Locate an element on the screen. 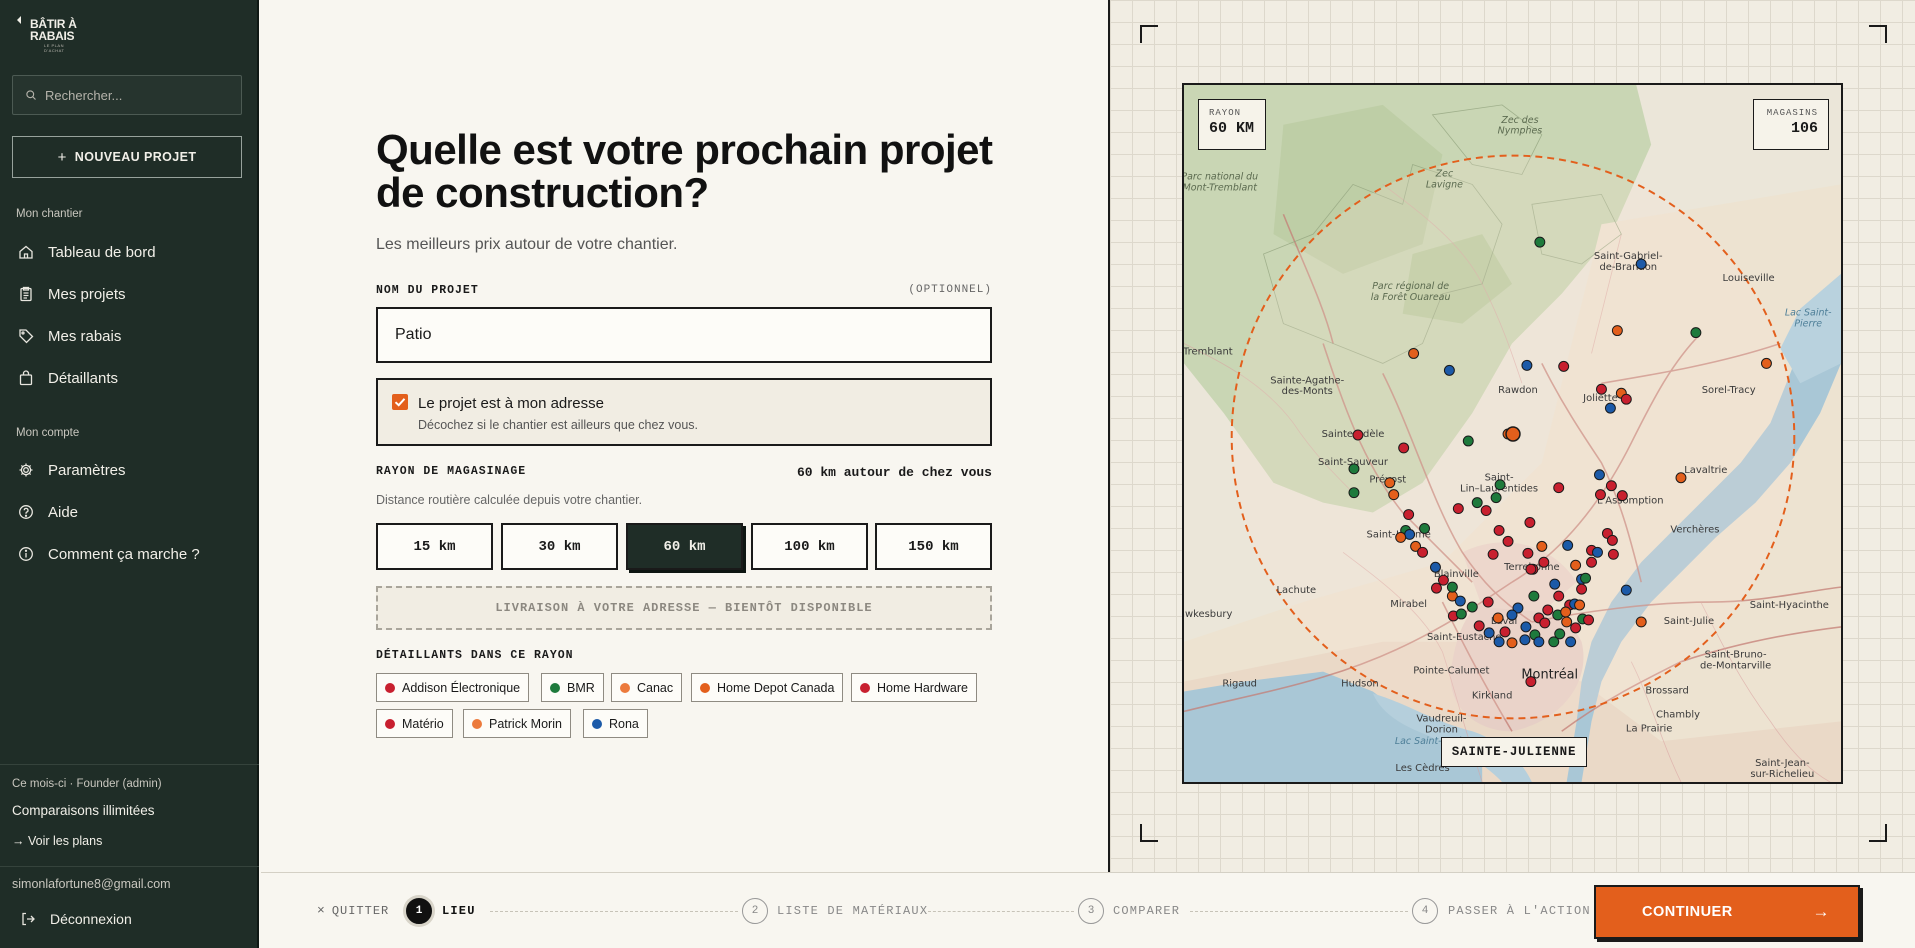 Image resolution: width=1915 pixels, height=948 pixels. logo: BÂTIR À RABAIS LE PLAN D'ACHAT is located at coordinates (48, 34).